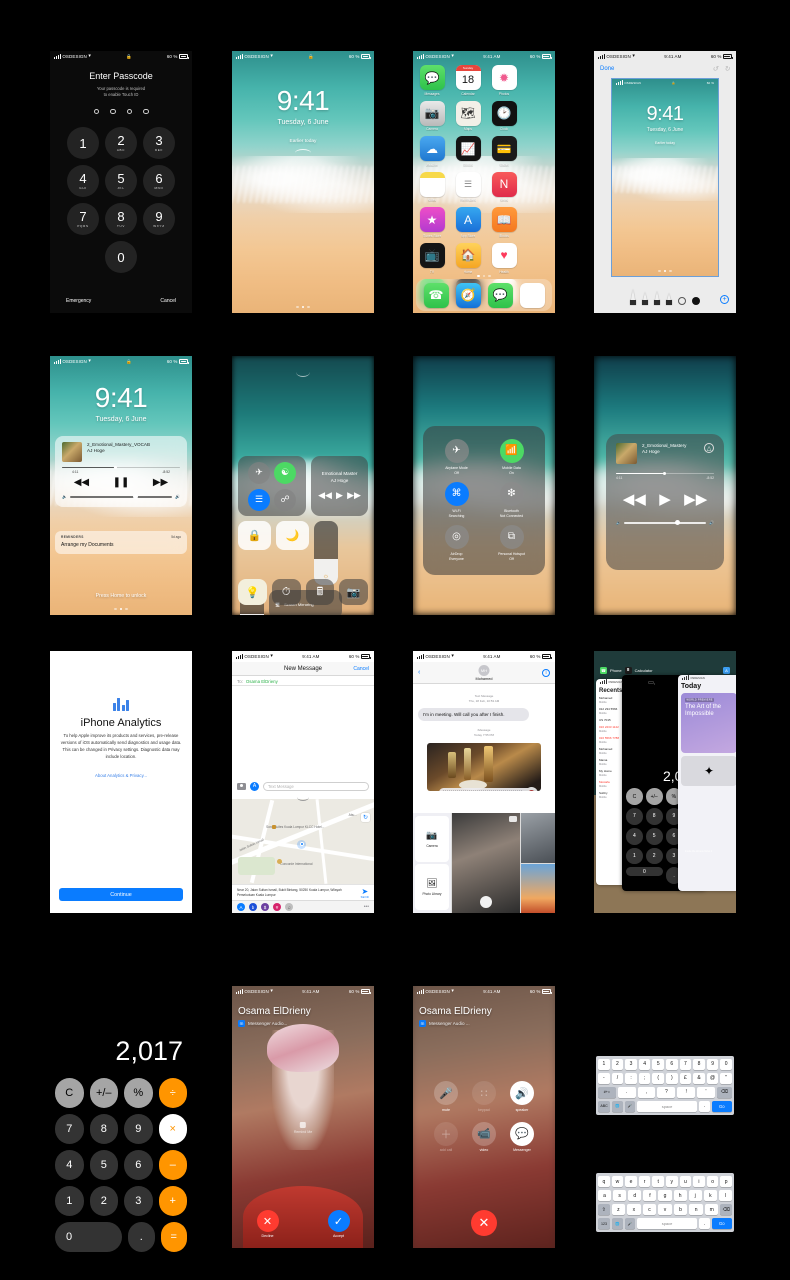  What do you see at coordinates (682, 301) in the screenshot?
I see `eraser-tool` at bounding box center [682, 301].